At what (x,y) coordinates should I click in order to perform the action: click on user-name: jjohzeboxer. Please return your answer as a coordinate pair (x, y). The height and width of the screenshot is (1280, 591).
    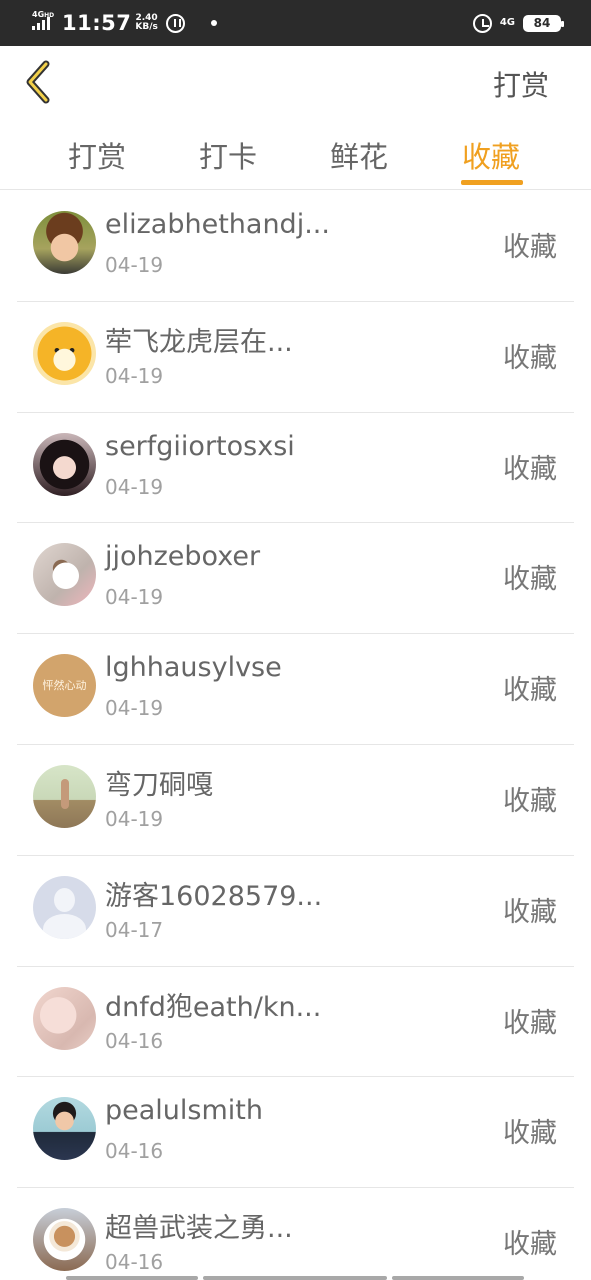
    Looking at the image, I should click on (183, 557).